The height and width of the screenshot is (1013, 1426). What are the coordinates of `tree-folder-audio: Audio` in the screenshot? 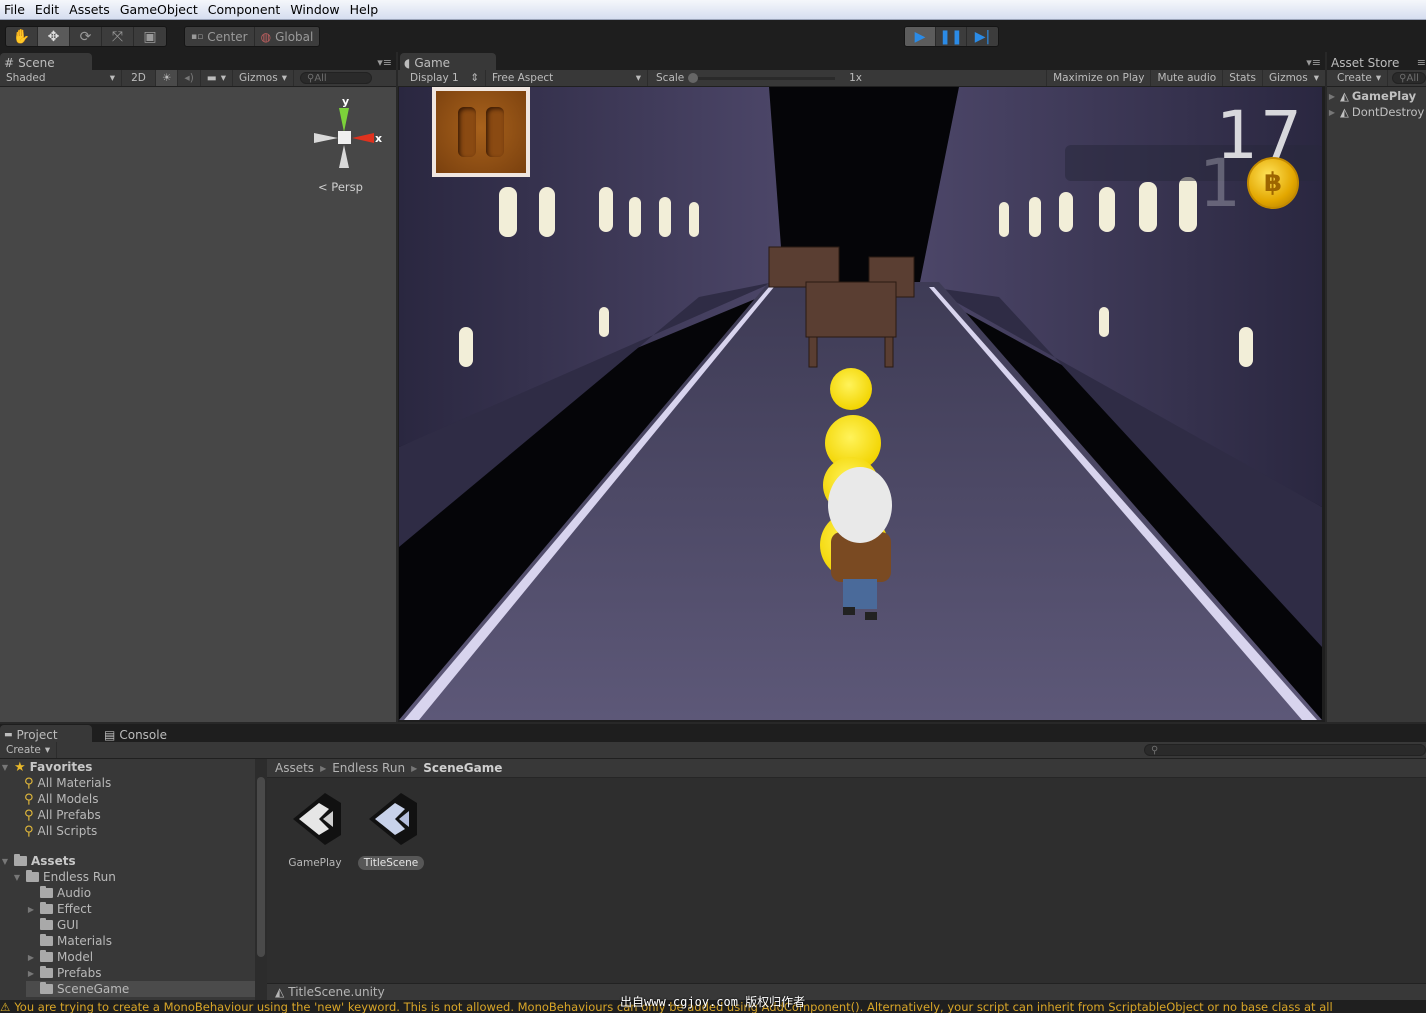 It's located at (58, 893).